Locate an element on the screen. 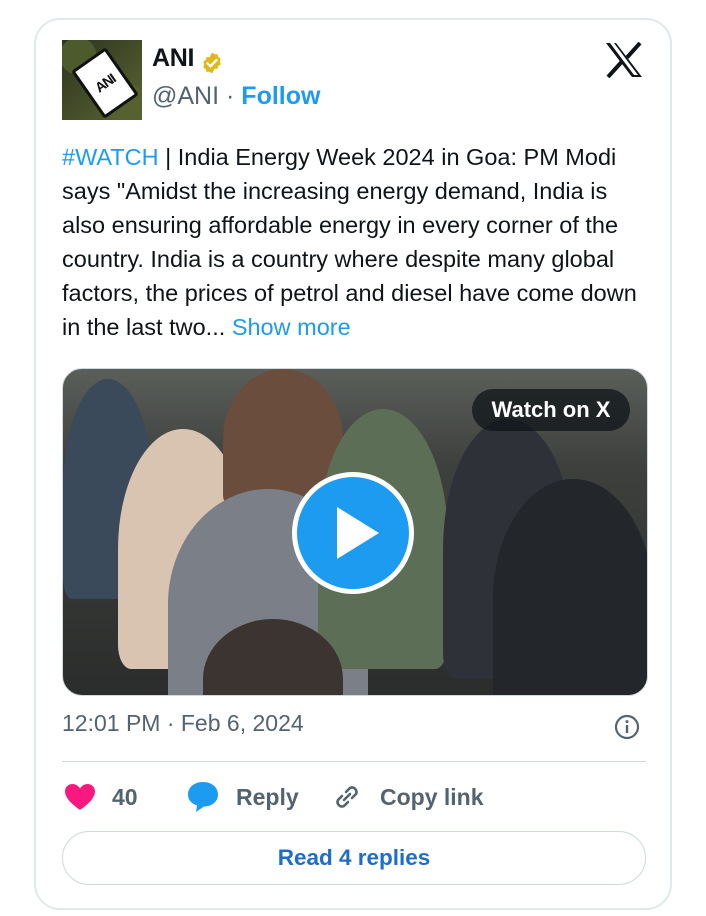  x-logo-icon is located at coordinates (624, 60).